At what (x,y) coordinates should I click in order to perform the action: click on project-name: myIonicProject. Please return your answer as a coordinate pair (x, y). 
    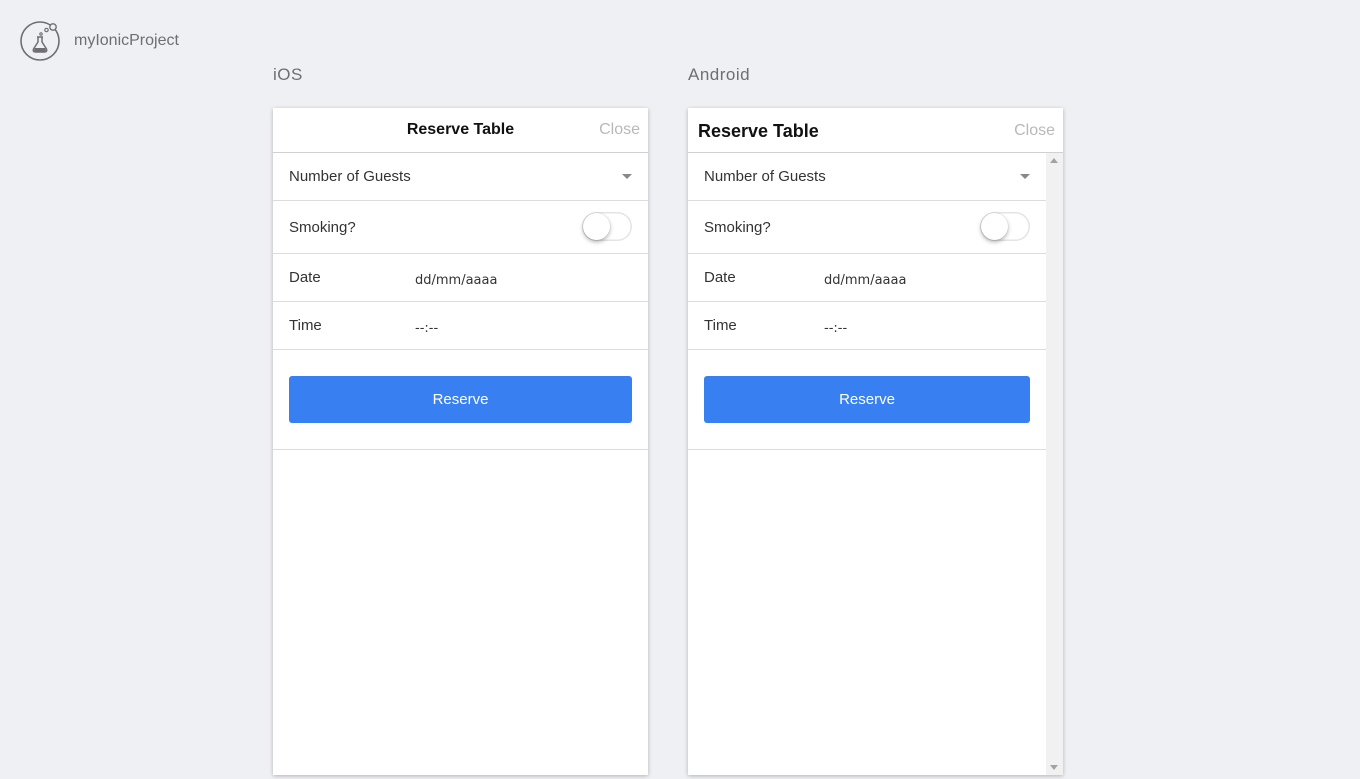
    Looking at the image, I should click on (126, 40).